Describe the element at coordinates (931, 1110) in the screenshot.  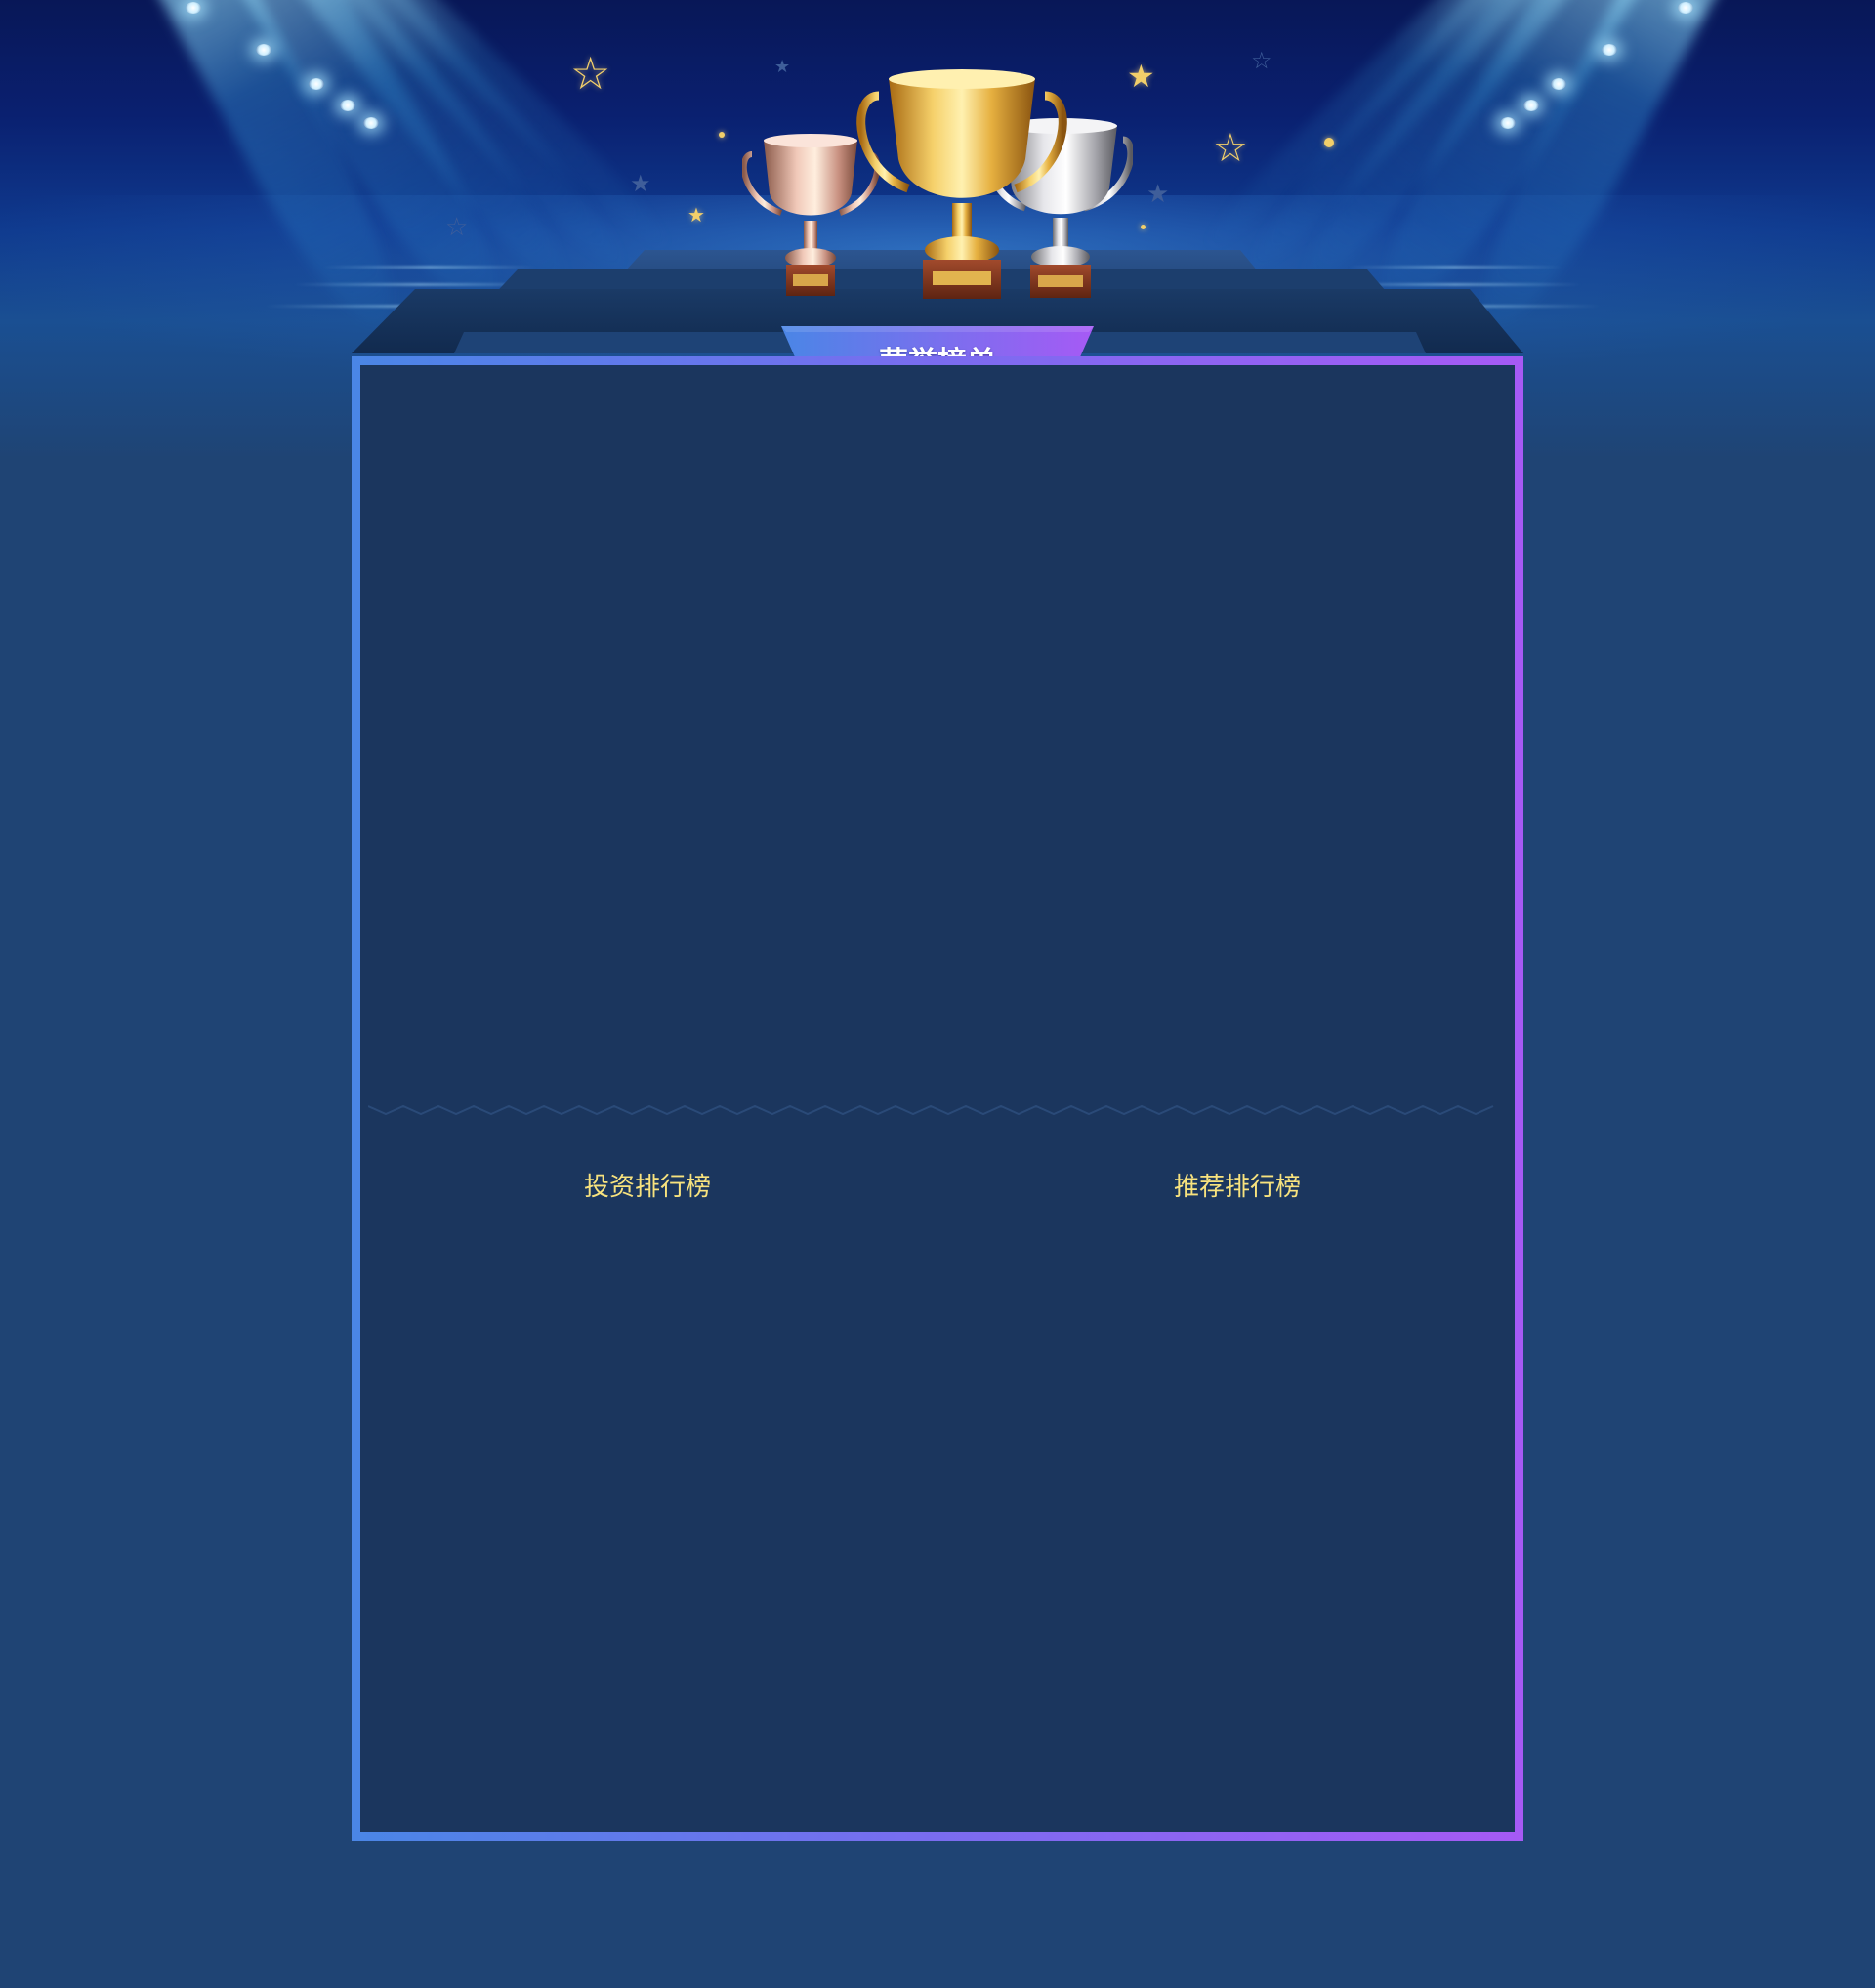
I see `section-divider` at that location.